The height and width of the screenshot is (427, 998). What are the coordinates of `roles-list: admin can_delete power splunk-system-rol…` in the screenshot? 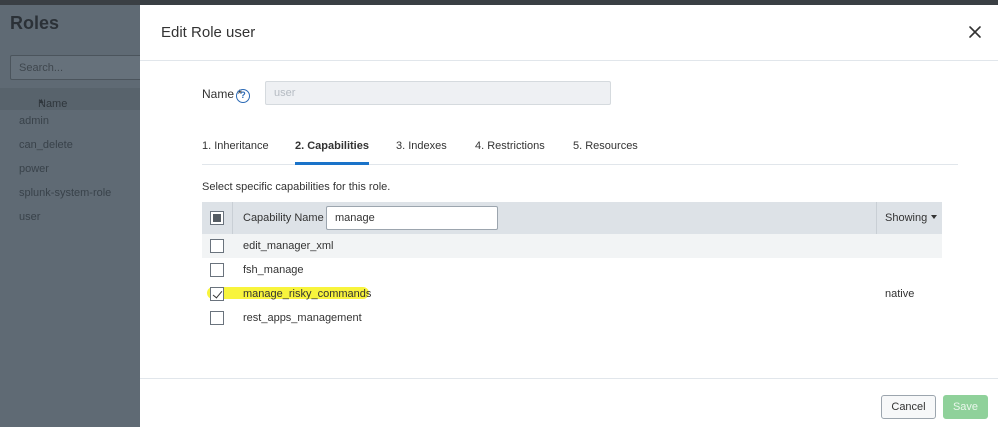 It's located at (70, 170).